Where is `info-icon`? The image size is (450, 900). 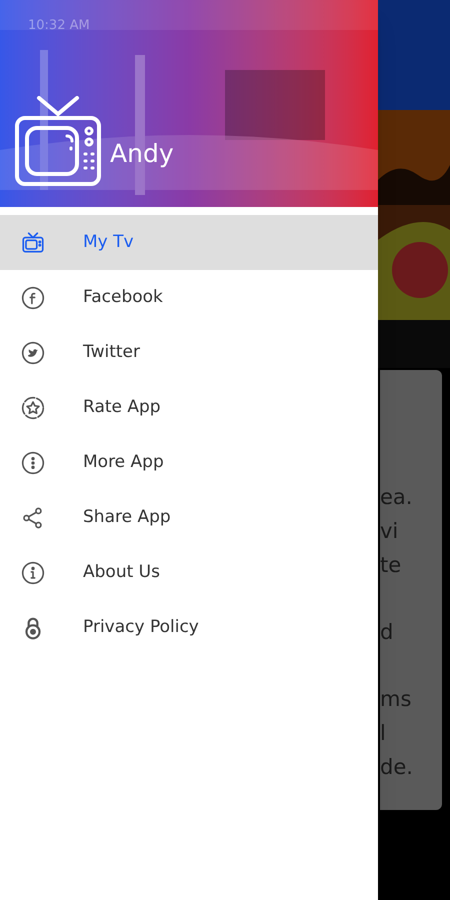 info-icon is located at coordinates (33, 573).